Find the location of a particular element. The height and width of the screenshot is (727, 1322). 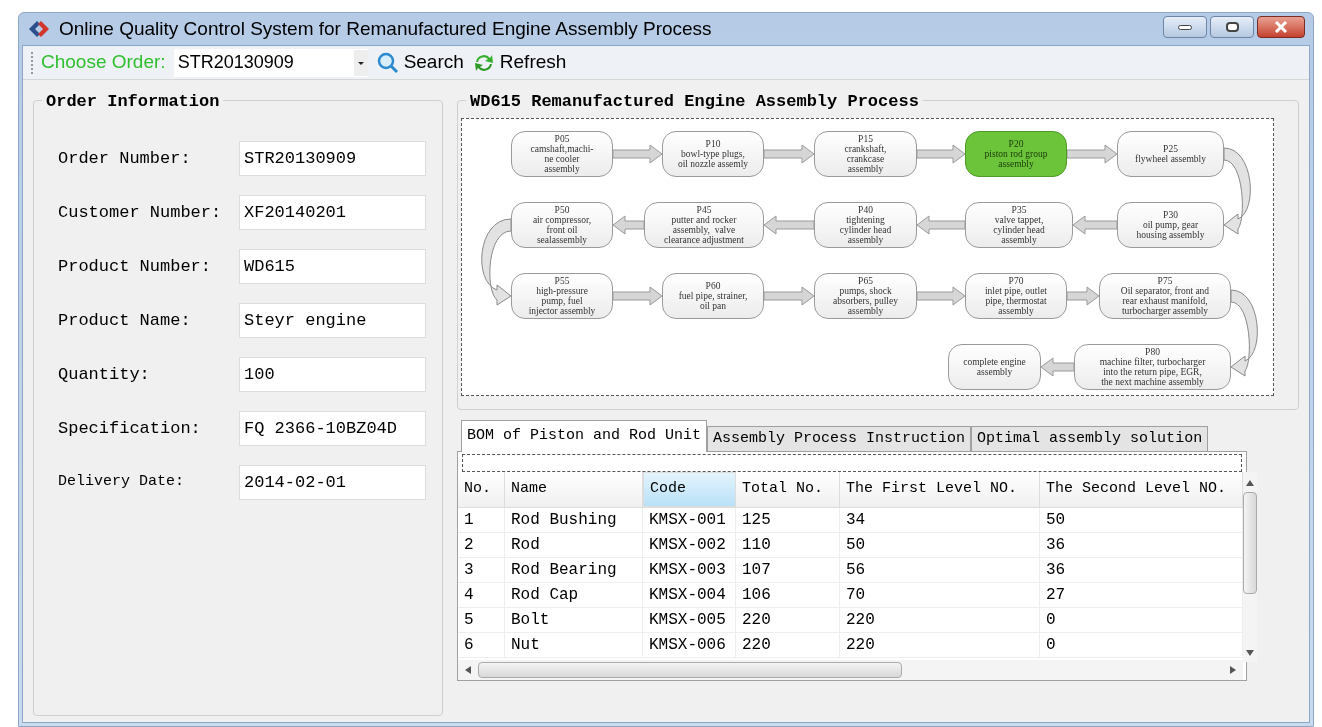

table-cell: 5 is located at coordinates (481, 620).